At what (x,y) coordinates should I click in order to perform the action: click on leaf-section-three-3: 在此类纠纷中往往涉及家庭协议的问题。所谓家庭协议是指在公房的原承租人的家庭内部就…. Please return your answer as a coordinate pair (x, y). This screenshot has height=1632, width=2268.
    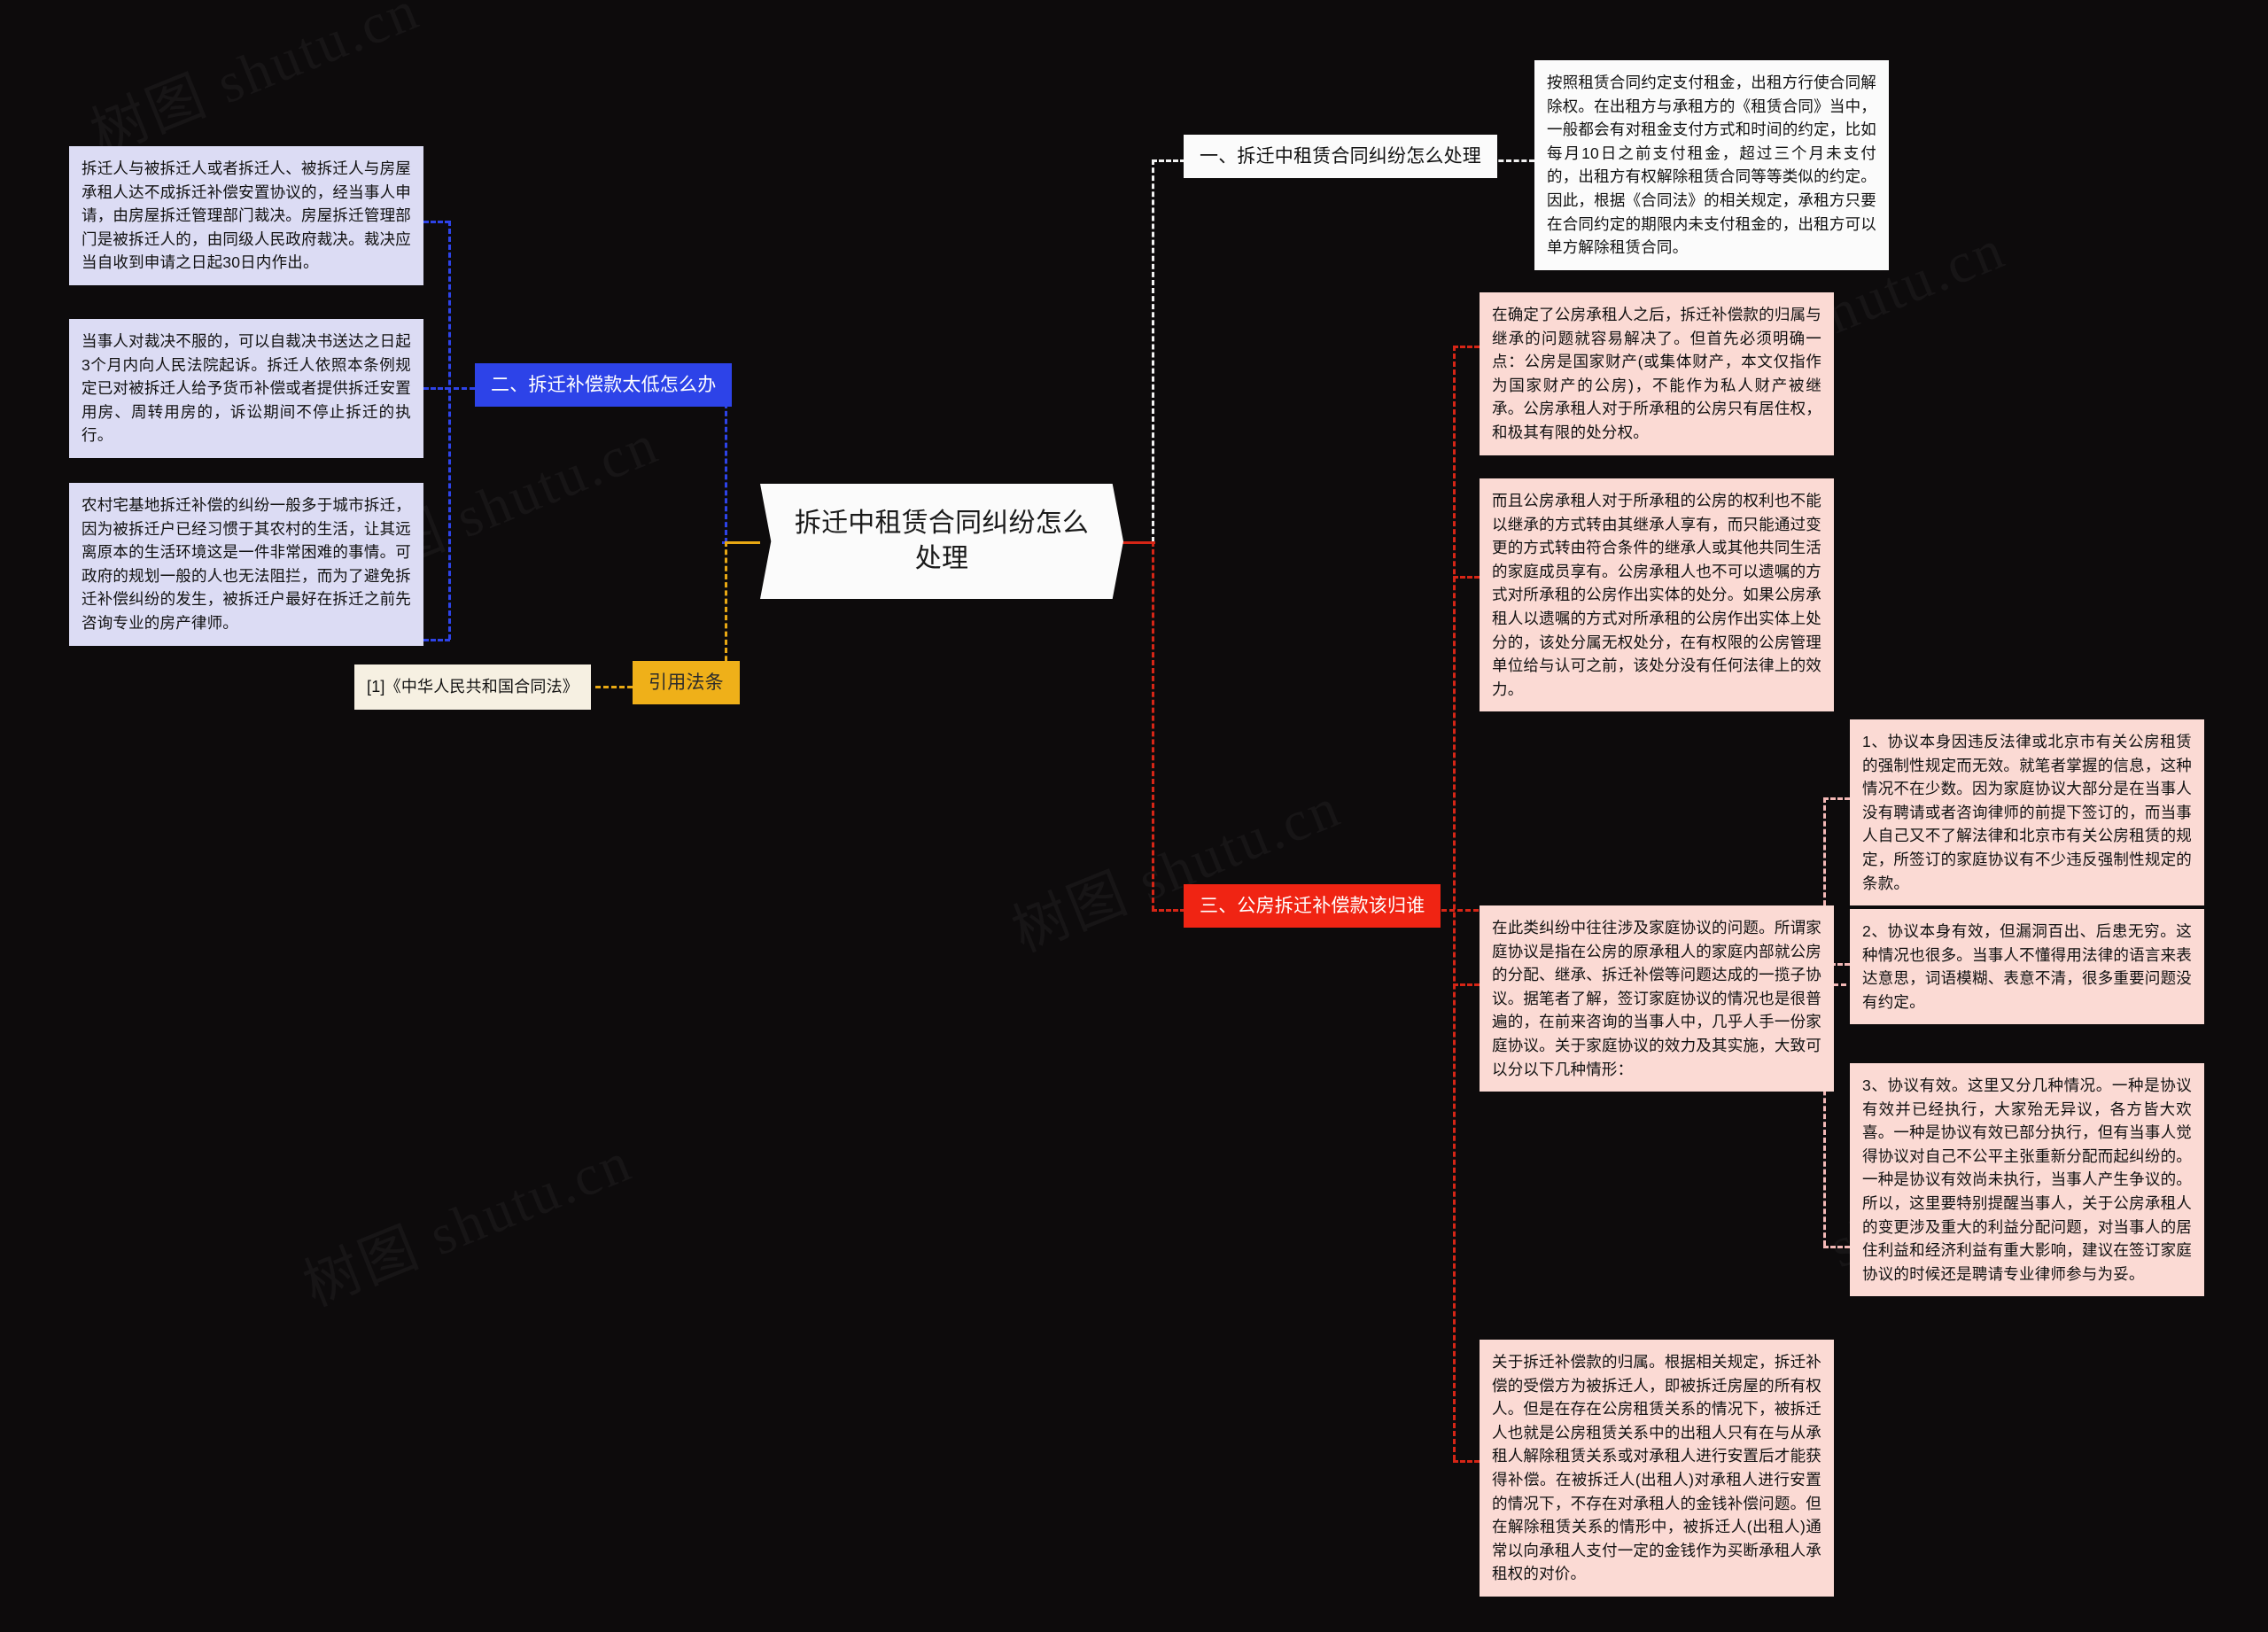
    Looking at the image, I should click on (1657, 998).